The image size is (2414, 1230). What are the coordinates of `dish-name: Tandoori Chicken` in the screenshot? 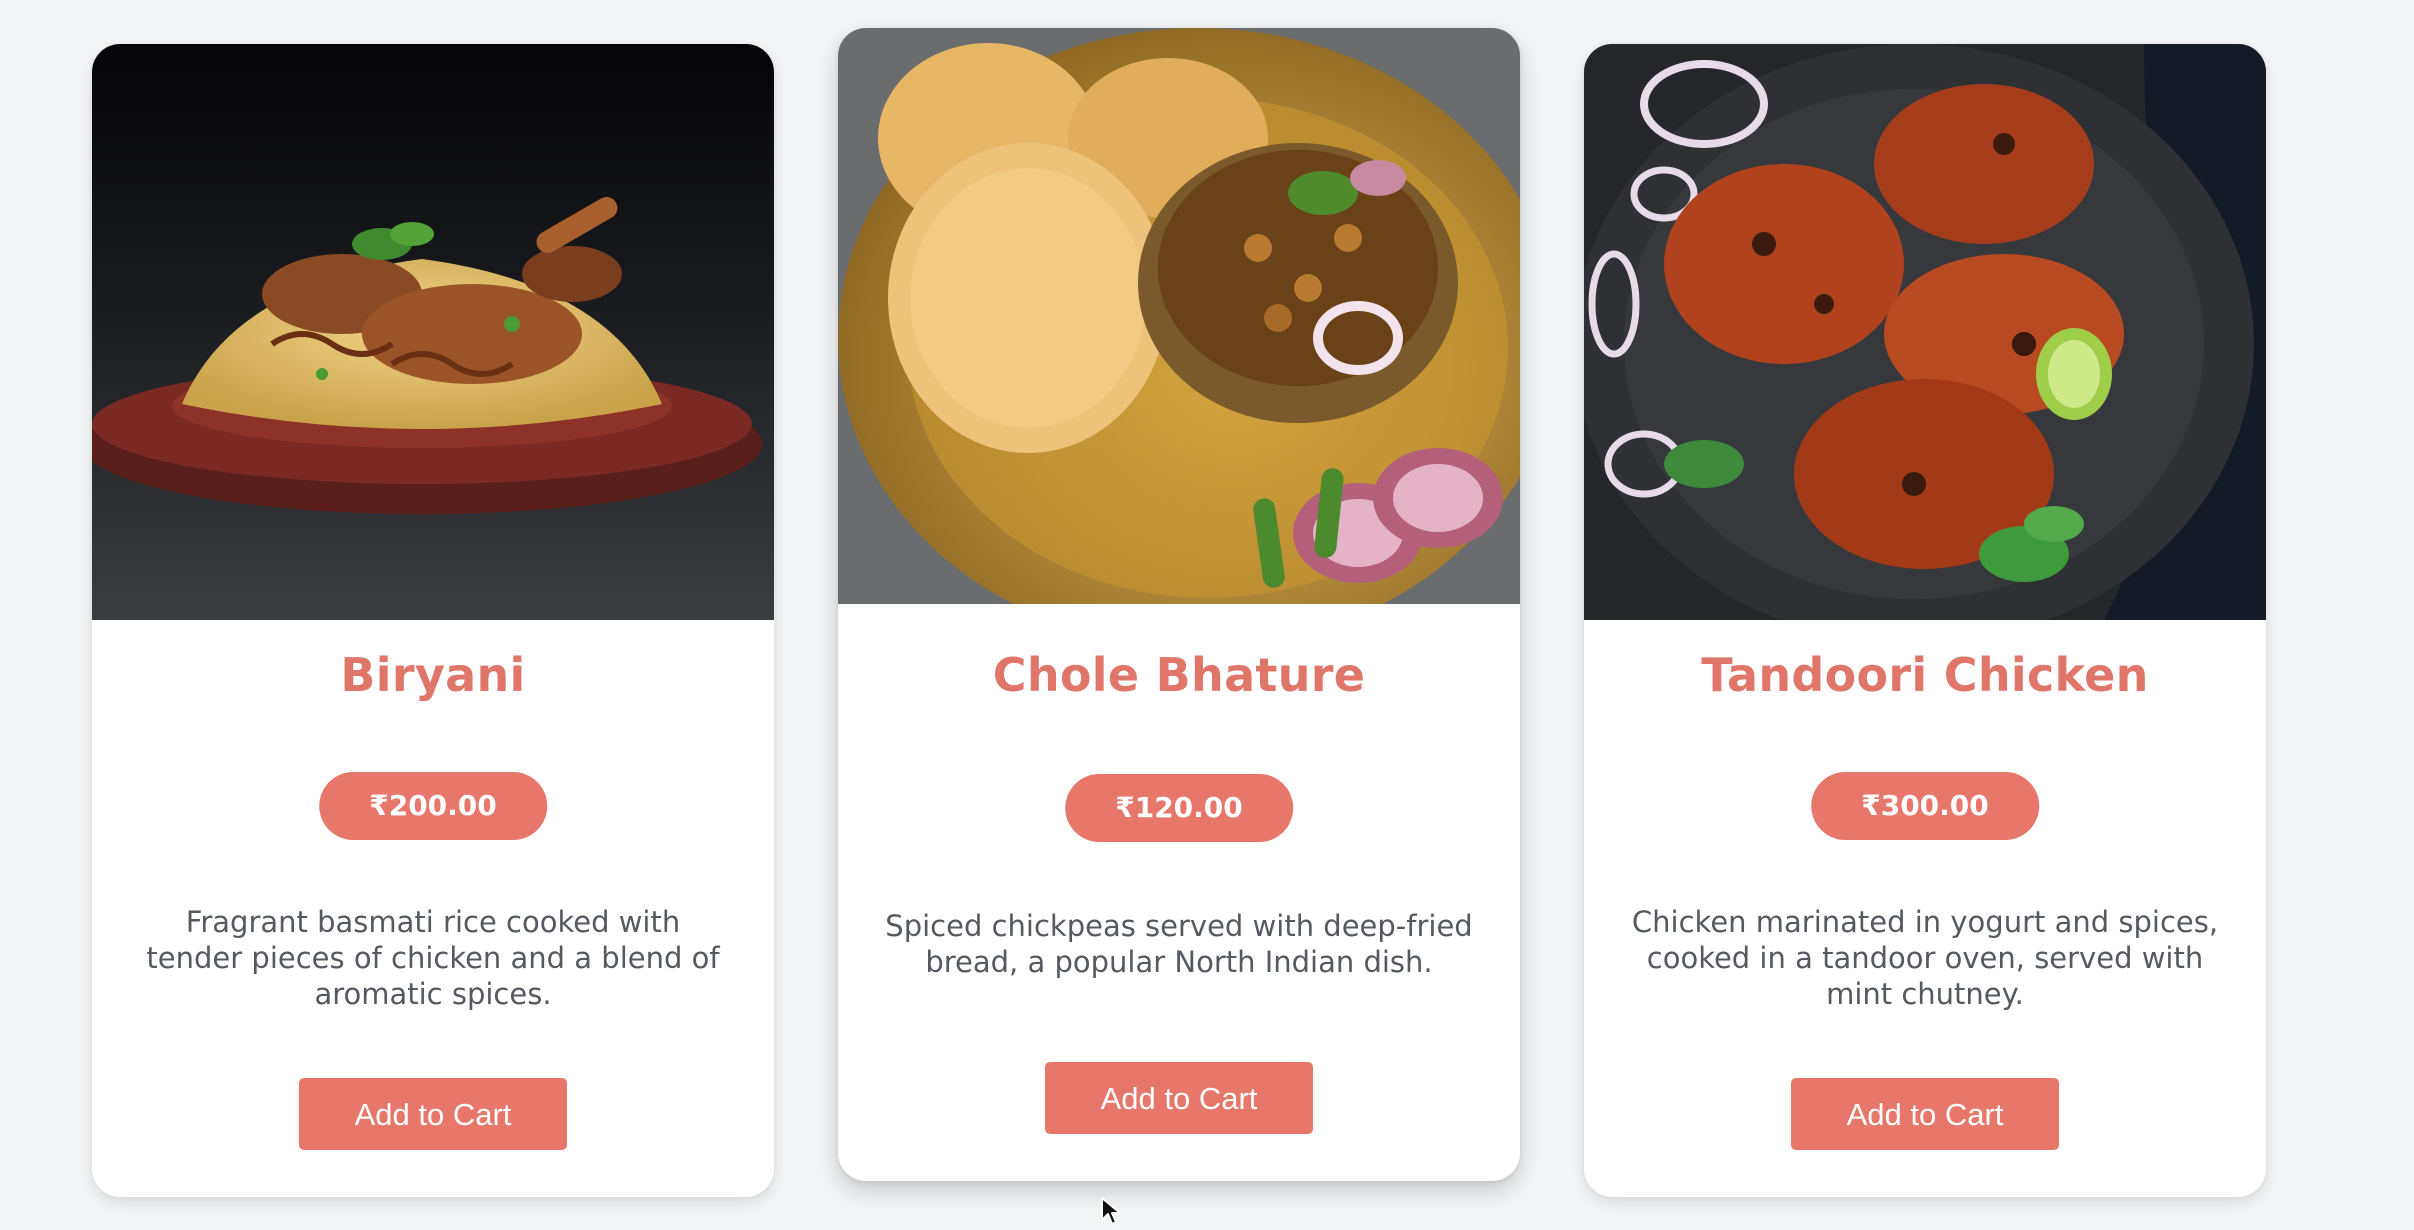 It's located at (1925, 675).